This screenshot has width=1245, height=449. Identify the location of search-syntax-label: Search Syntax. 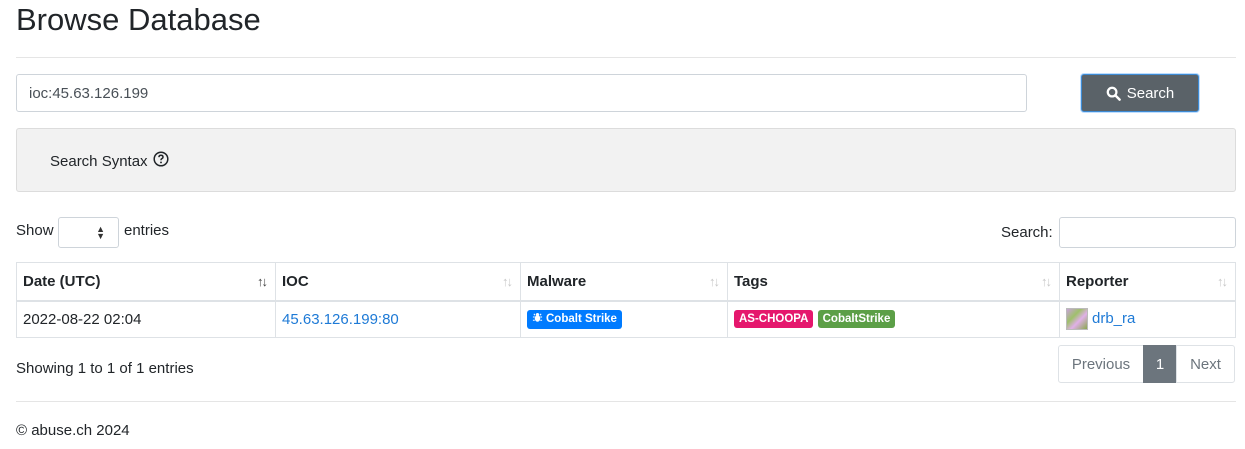
(99, 161).